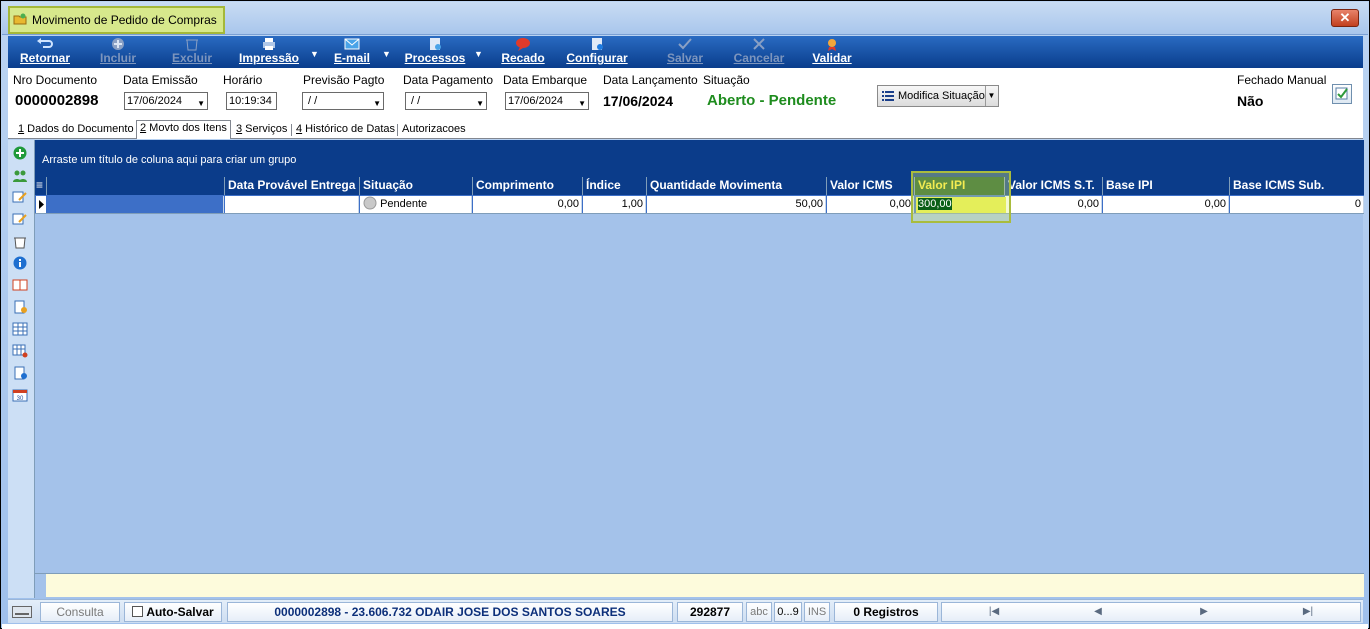 The image size is (1370, 629). I want to click on horario-field: 10:19:34, so click(251, 101).